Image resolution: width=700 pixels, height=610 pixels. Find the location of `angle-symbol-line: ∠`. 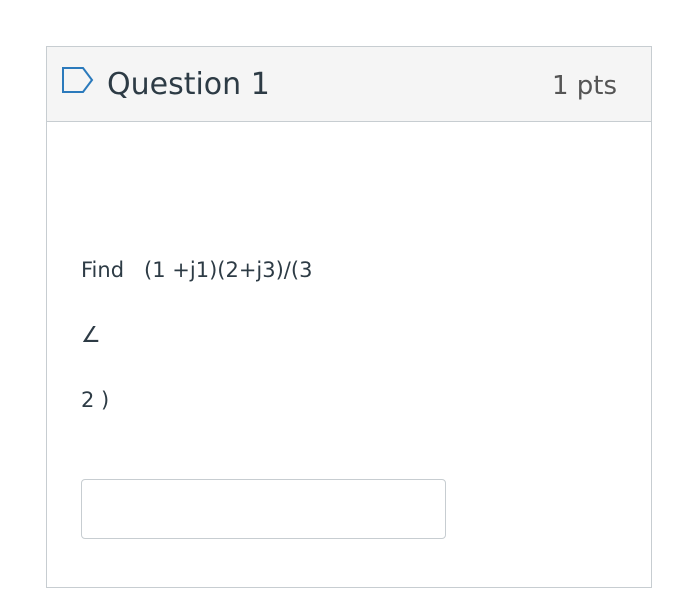

angle-symbol-line: ∠ is located at coordinates (91, 335).